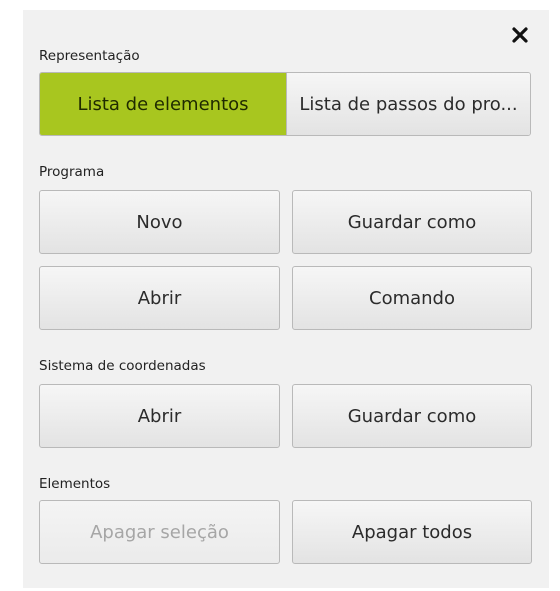 Image resolution: width=560 pixels, height=591 pixels. I want to click on sistema-coordenadas-label: Sistema de coordenadas, so click(122, 366).